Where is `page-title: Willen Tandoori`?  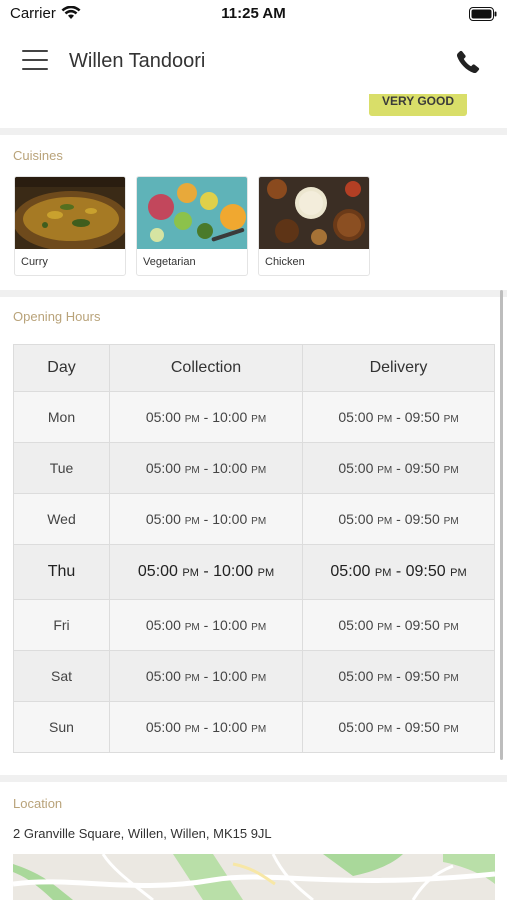
page-title: Willen Tandoori is located at coordinates (137, 61).